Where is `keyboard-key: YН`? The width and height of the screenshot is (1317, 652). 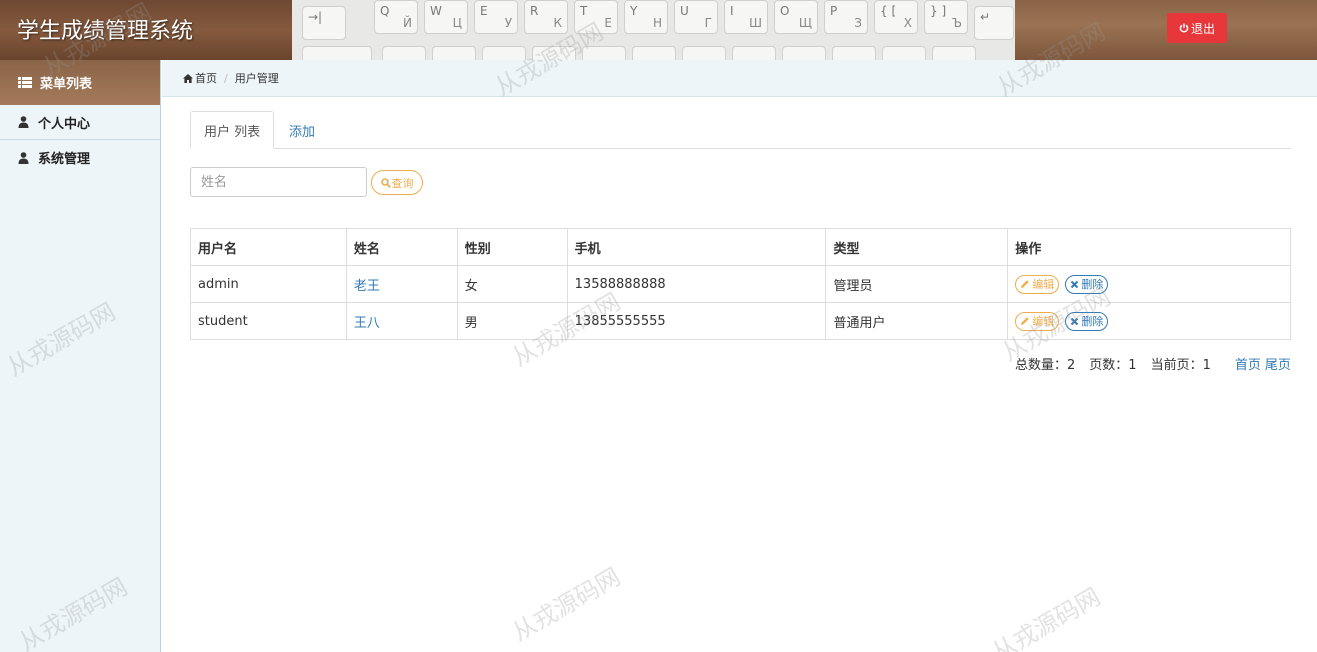
keyboard-key: YН is located at coordinates (646, 17).